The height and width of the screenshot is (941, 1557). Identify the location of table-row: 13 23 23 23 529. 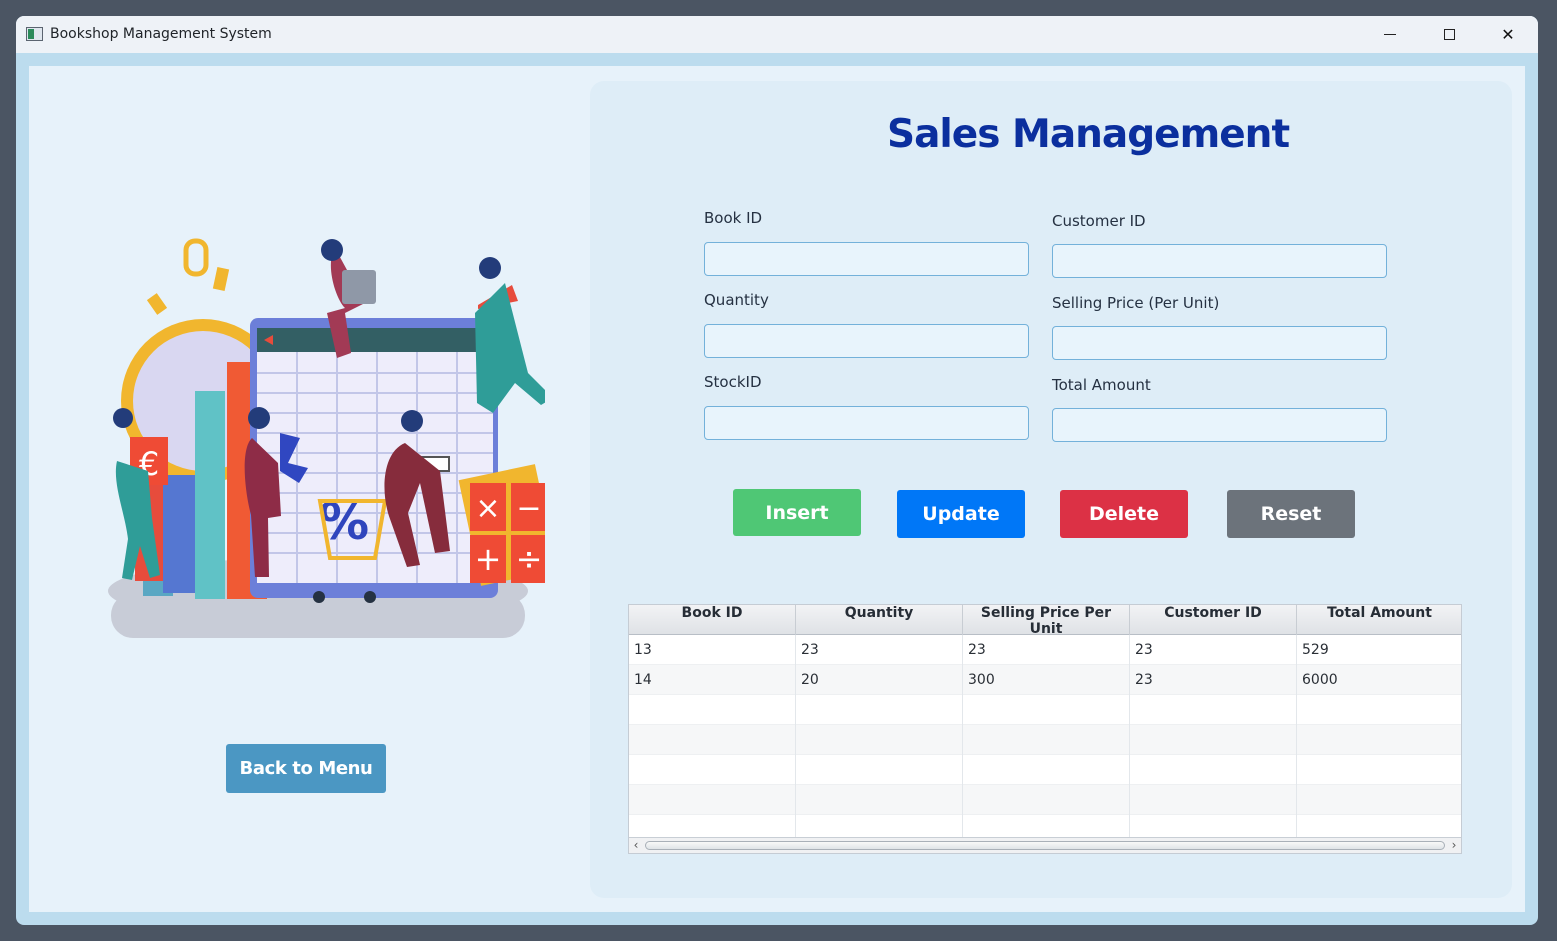
(1045, 650).